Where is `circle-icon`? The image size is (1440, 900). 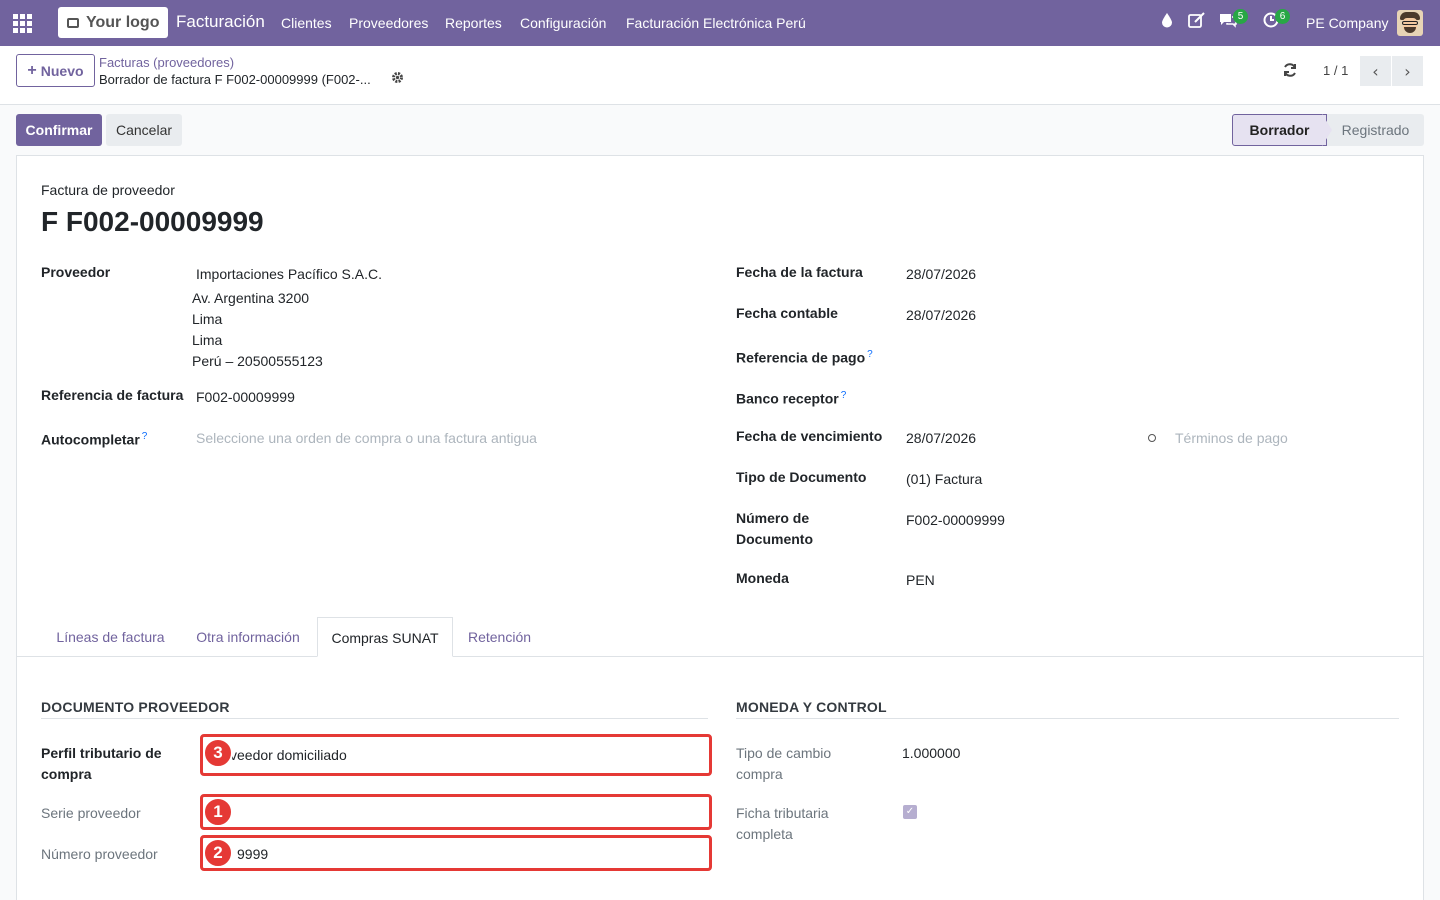 circle-icon is located at coordinates (1152, 438).